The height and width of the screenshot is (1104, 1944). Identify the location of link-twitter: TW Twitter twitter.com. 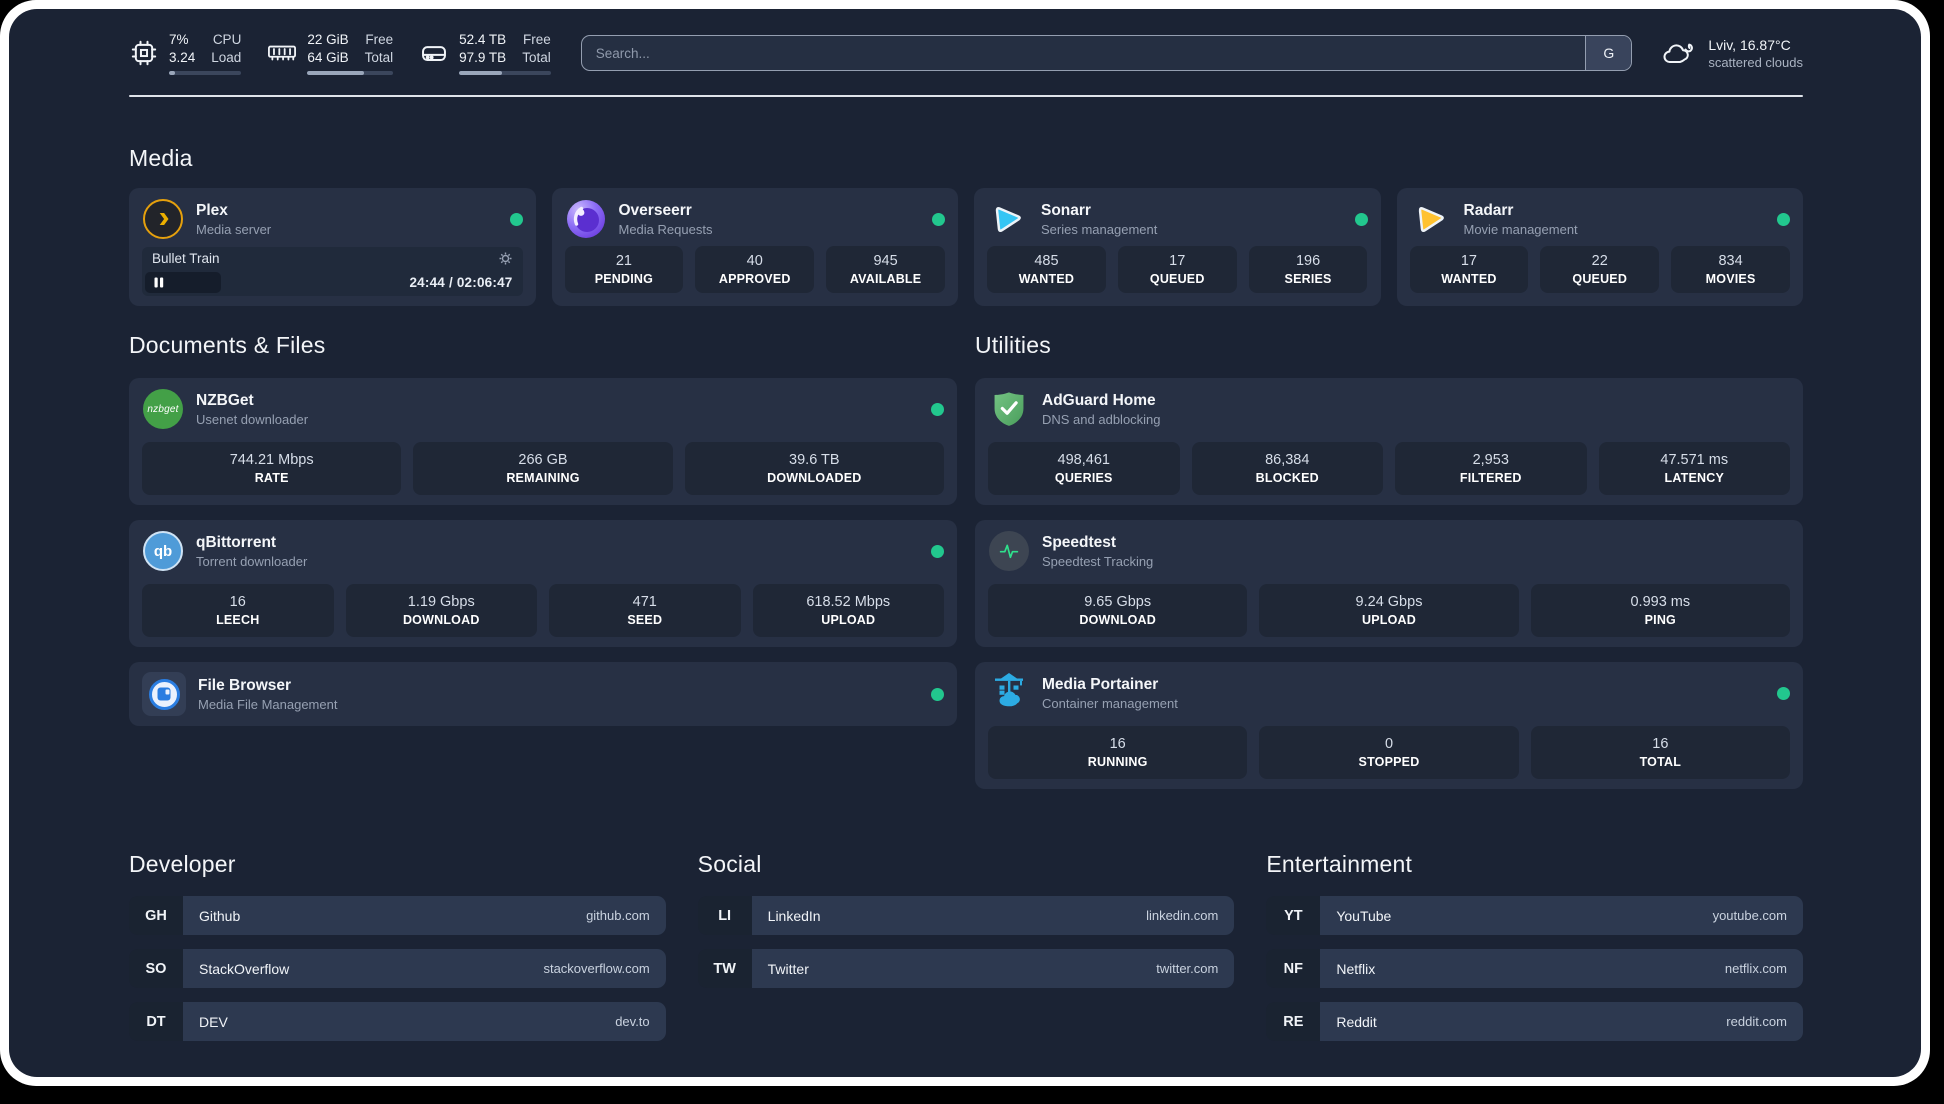
(966, 969).